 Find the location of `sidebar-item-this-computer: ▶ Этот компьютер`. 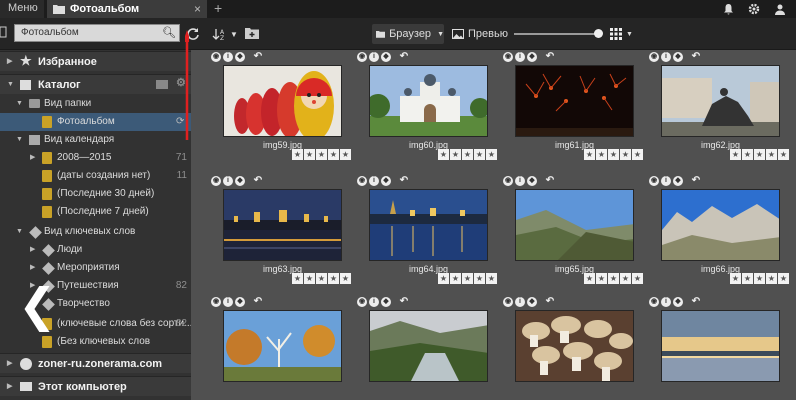

sidebar-item-this-computer: ▶ Этот компьютер is located at coordinates (95, 386).